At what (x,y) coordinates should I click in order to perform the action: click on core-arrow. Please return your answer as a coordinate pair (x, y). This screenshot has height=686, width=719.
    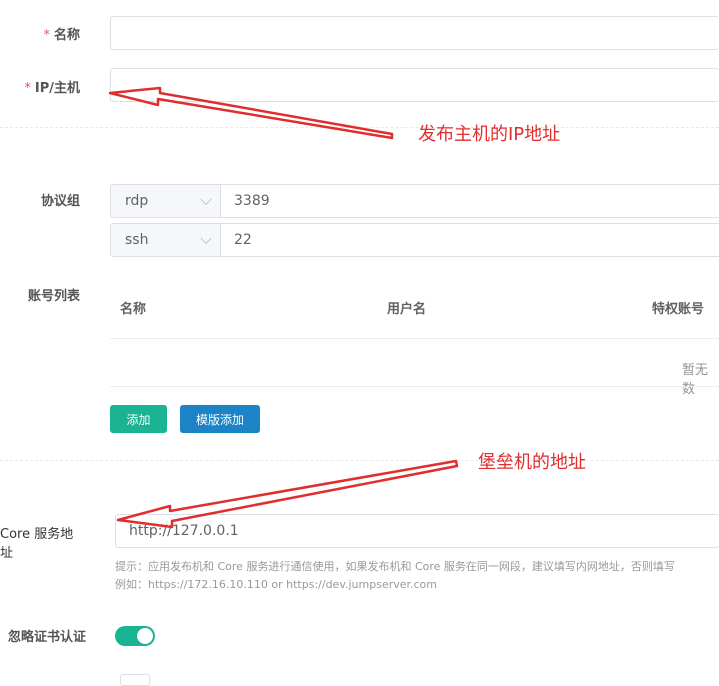
    Looking at the image, I should click on (287, 494).